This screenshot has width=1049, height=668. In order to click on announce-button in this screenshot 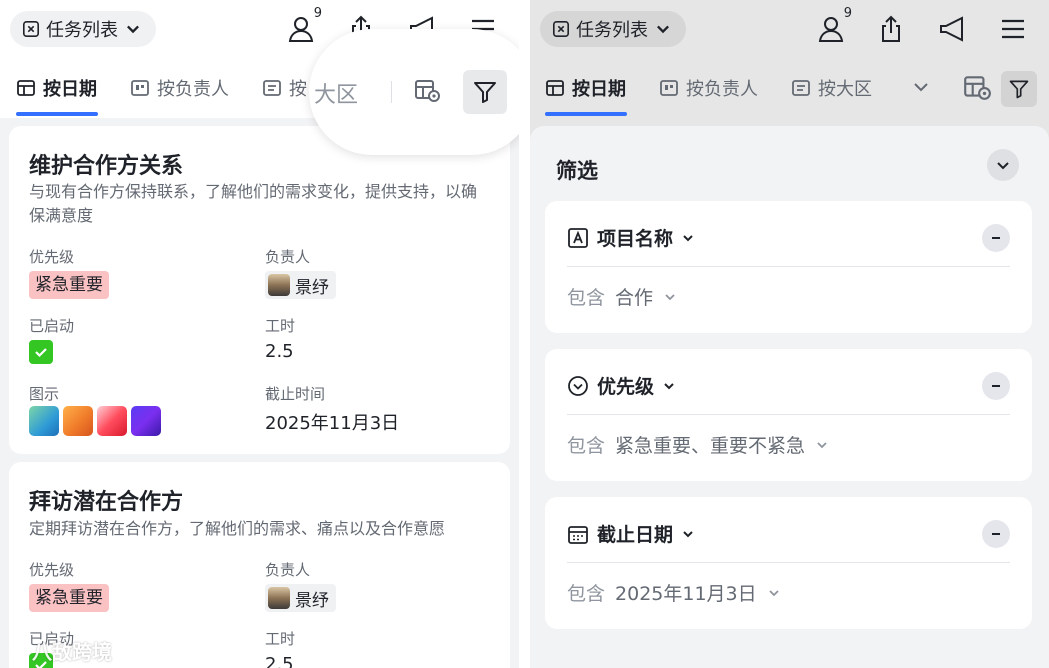, I will do `click(952, 29)`.